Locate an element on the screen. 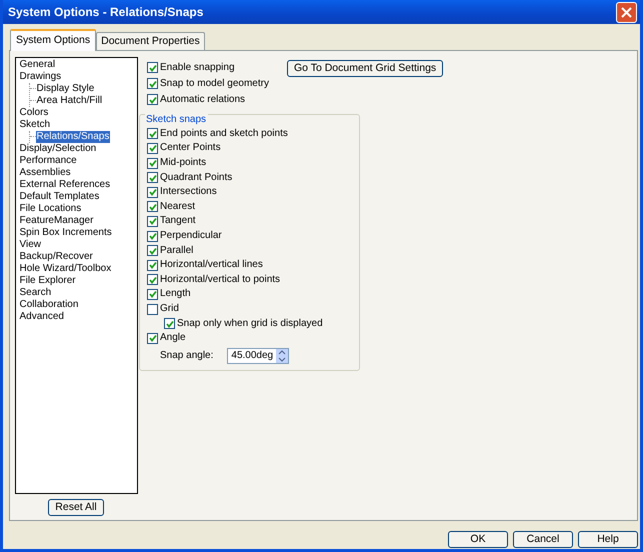 Image resolution: width=643 pixels, height=552 pixels. tree-item: Spin Box Increments is located at coordinates (65, 232).